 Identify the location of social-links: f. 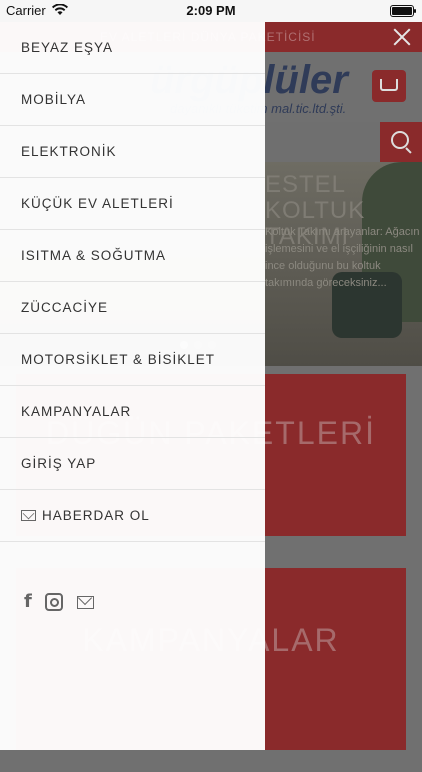
(63, 603).